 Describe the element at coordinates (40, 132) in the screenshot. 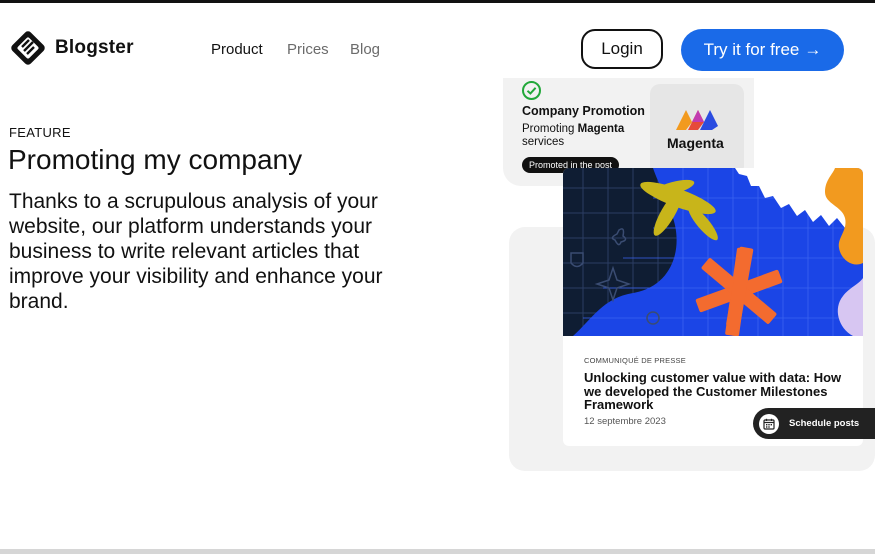

I see `feature-eyebrow: FEATURE` at that location.